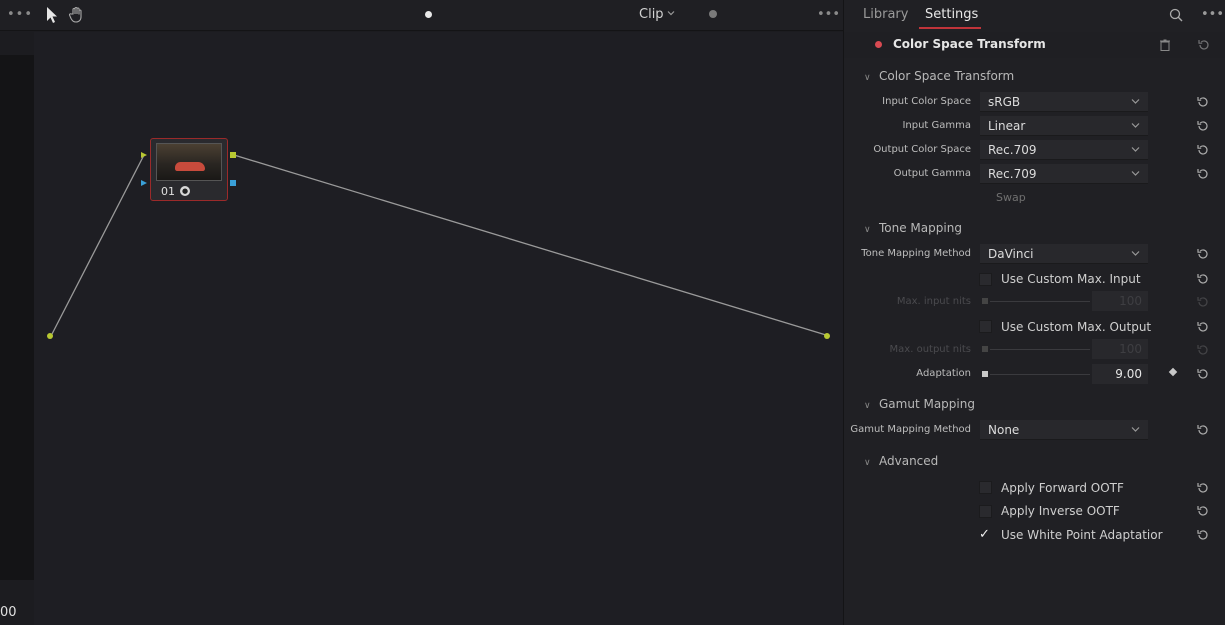  Describe the element at coordinates (1202, 302) in the screenshot. I see `reset-max-input-icon` at that location.